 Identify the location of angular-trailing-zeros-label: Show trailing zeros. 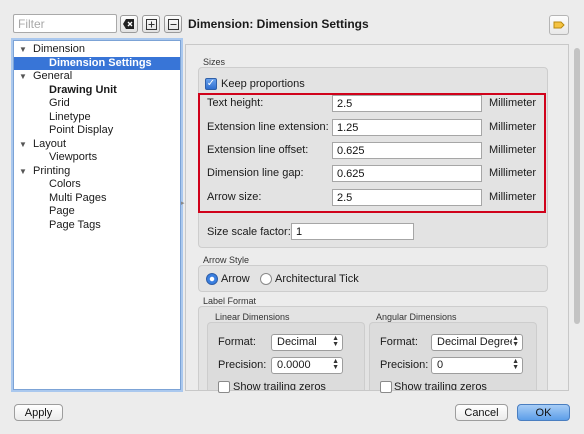
(440, 385).